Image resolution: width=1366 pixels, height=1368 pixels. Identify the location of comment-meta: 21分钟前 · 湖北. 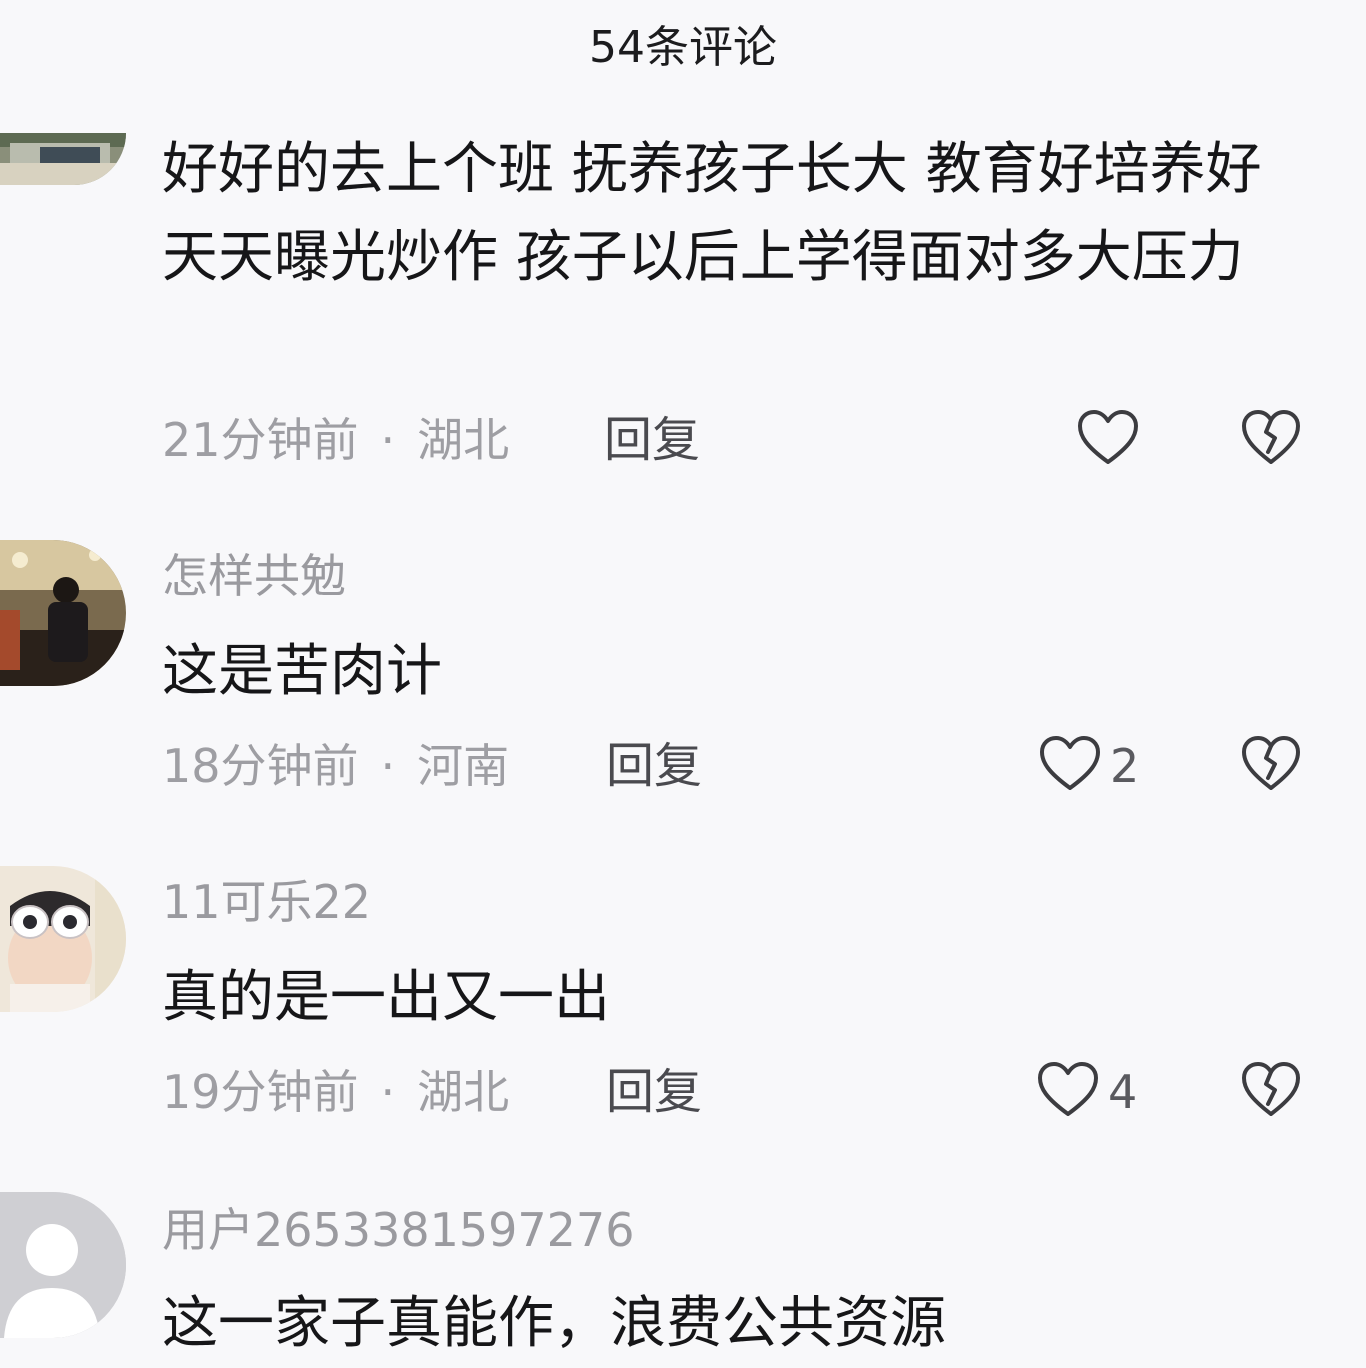
(335, 440).